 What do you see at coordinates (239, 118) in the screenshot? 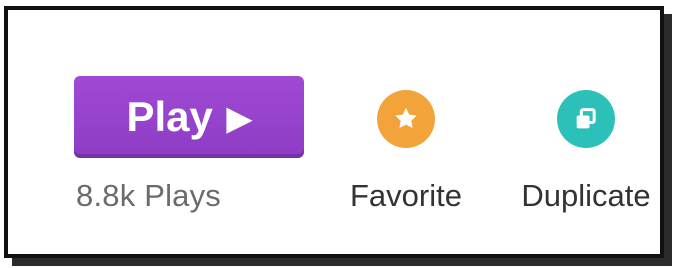
I see `play-icon: ▶` at bounding box center [239, 118].